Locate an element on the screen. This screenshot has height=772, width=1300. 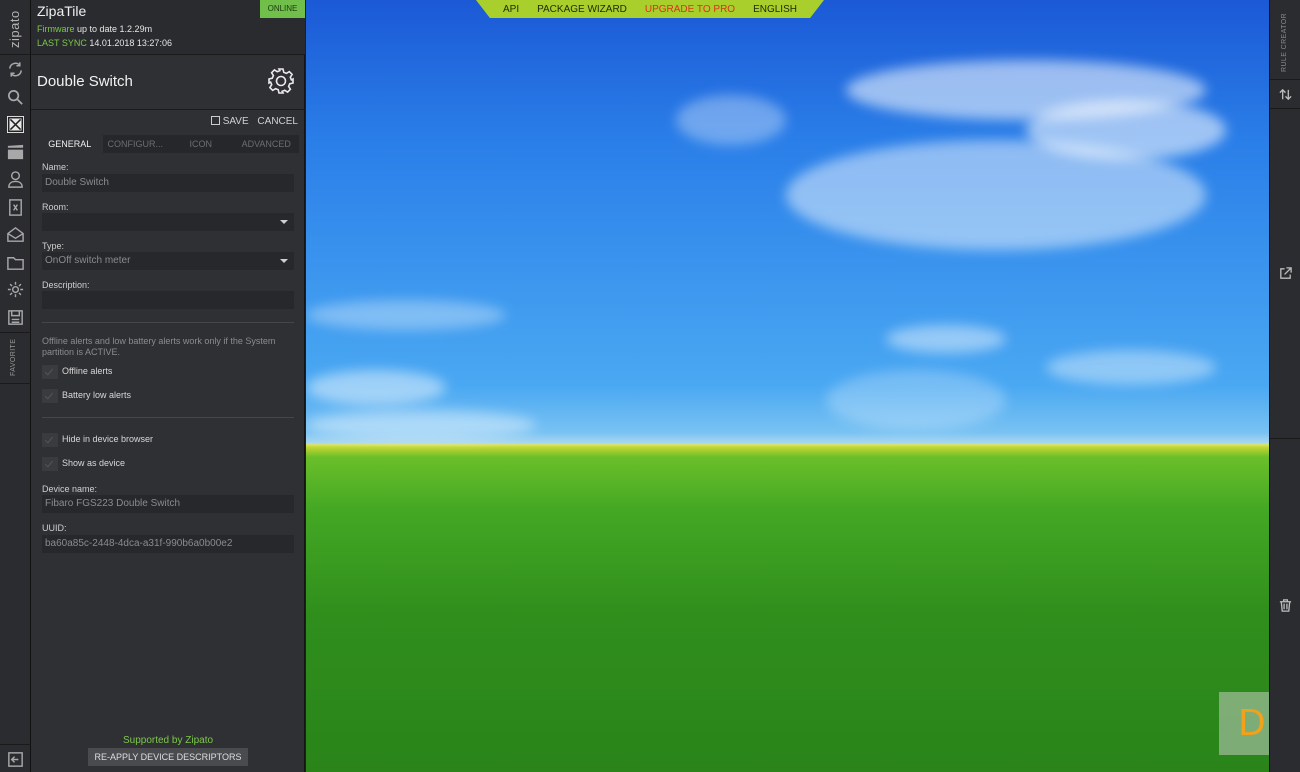
tab-advanced: ADVANCED is located at coordinates (267, 144).